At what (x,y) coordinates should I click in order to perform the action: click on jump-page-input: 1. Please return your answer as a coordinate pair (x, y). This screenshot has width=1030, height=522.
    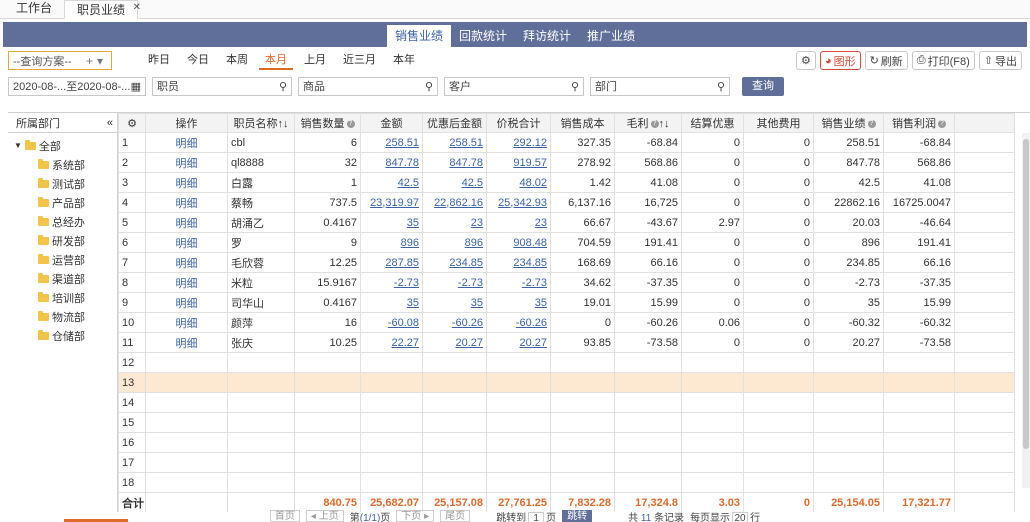
    Looking at the image, I should click on (536, 516).